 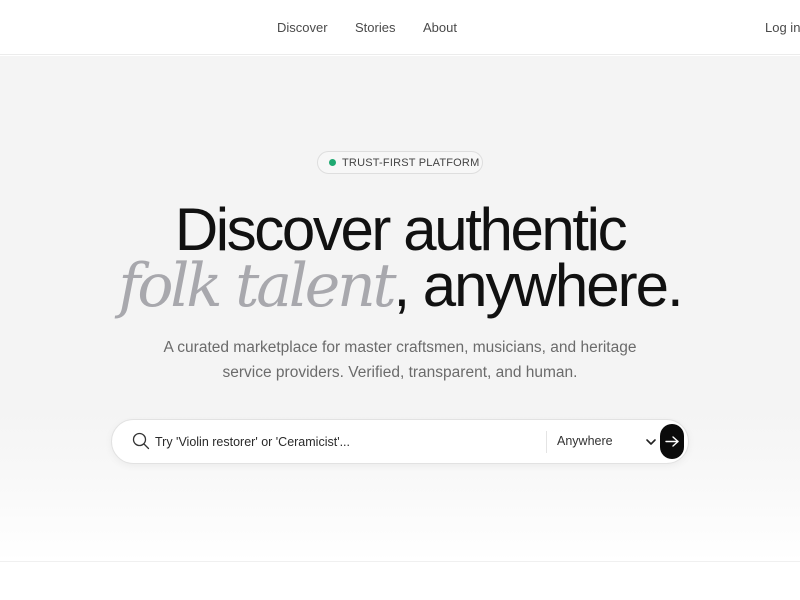 I want to click on badge-label: TRUST-FIRST PLATFORM, so click(x=411, y=163).